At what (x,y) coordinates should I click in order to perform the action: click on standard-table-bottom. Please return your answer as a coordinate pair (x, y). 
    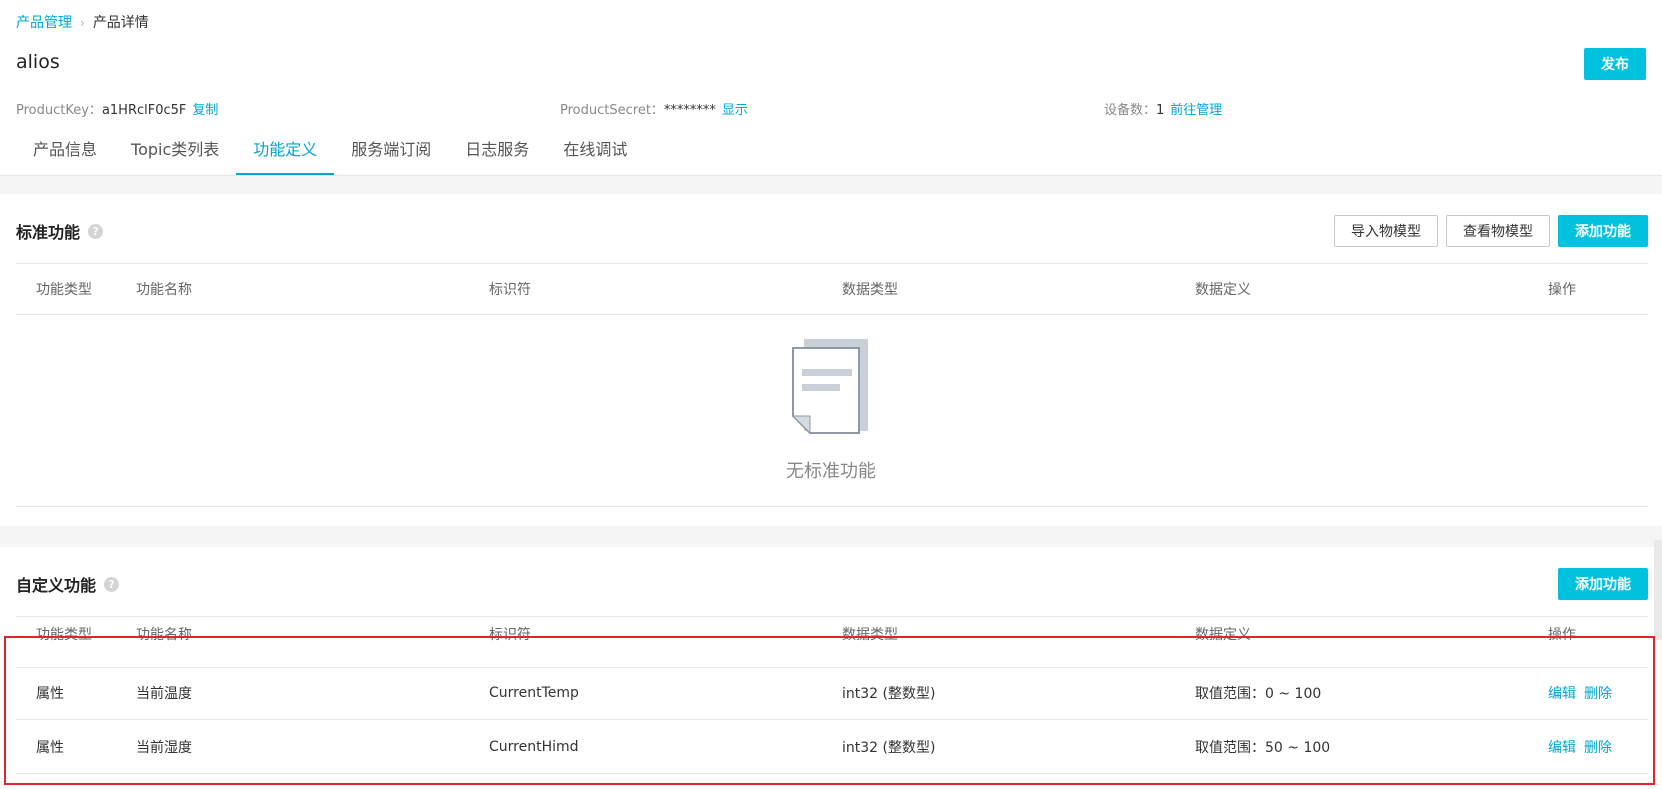
    Looking at the image, I should click on (832, 506).